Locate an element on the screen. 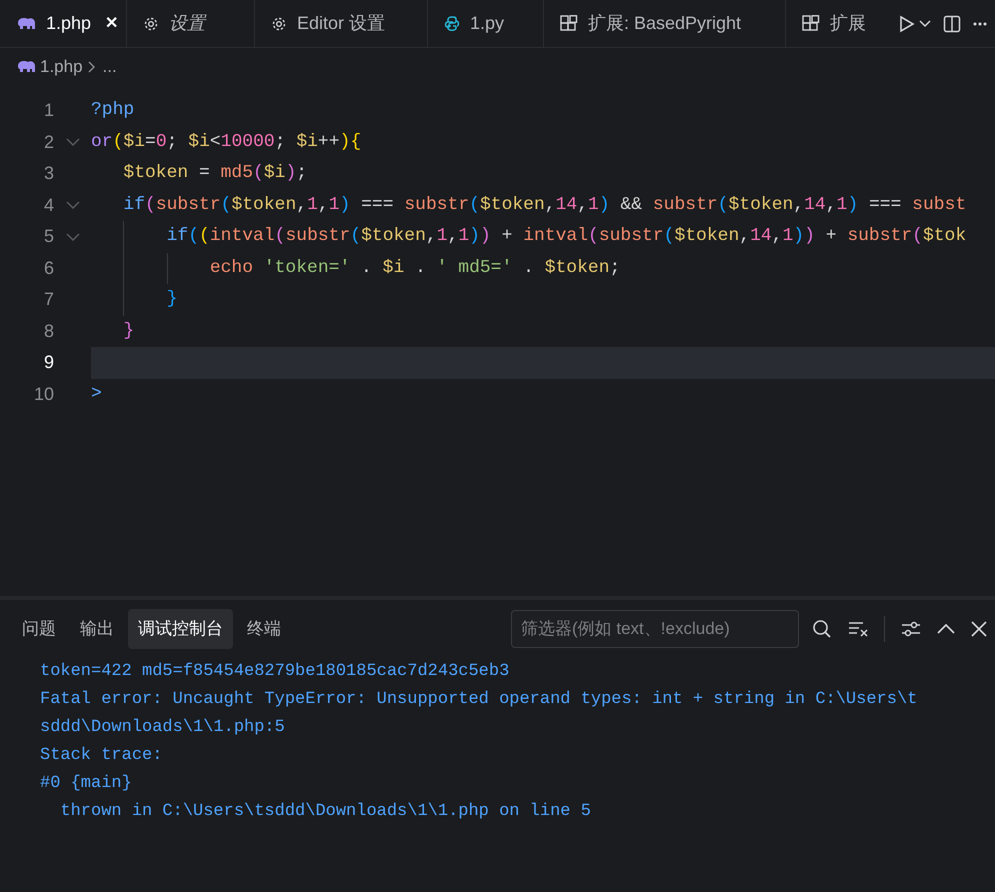 The image size is (995, 892). code-line: or($i=0; $i<10000; $i++){ is located at coordinates (226, 142).